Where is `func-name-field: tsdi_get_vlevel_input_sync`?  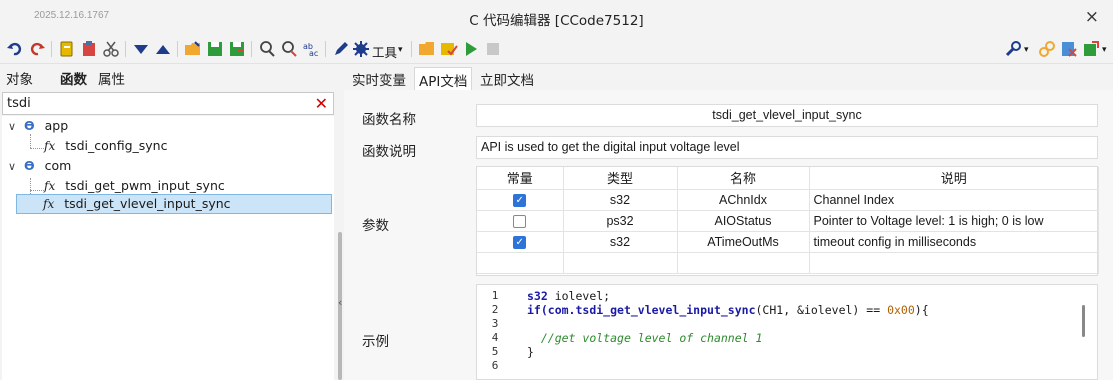 func-name-field: tsdi_get_vlevel_input_sync is located at coordinates (787, 115).